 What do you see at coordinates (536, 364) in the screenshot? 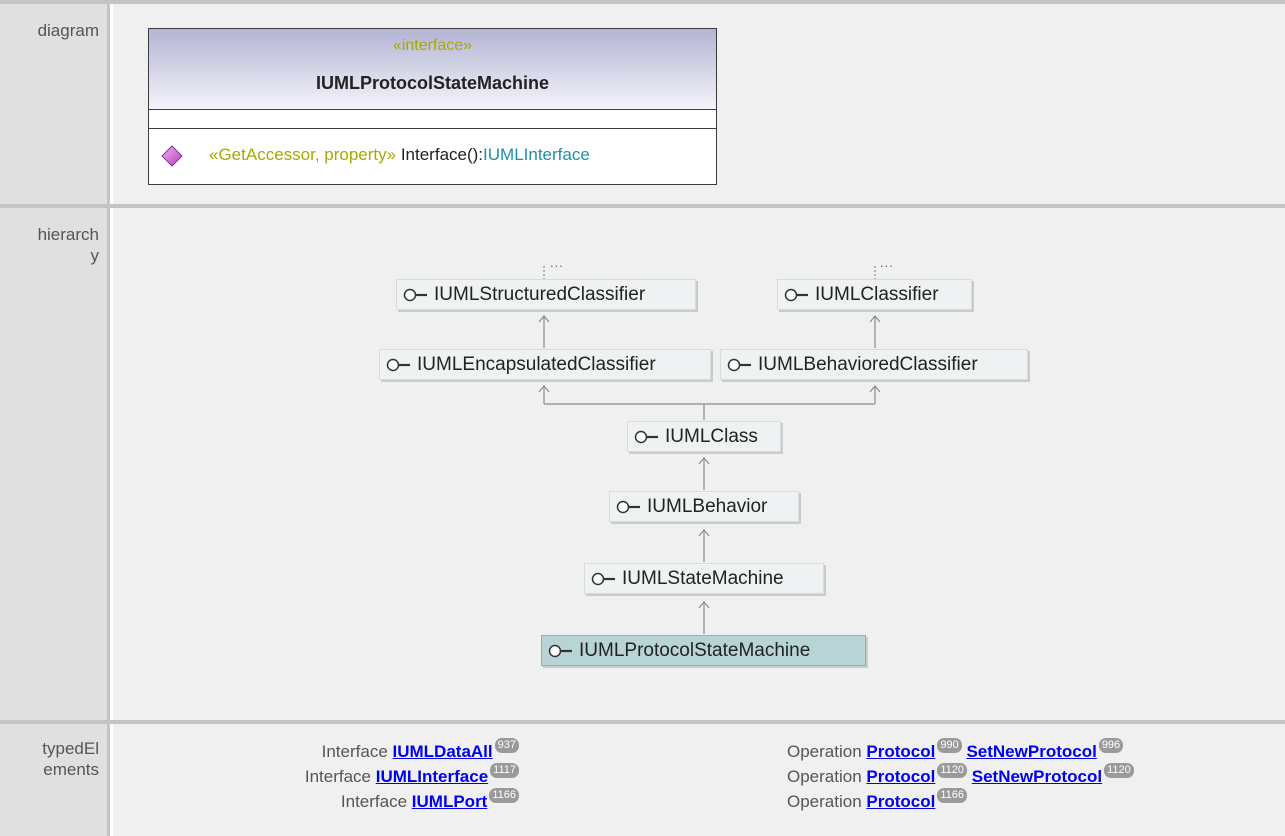
I see `node-label: IUMLEncapsulatedClassifier` at bounding box center [536, 364].